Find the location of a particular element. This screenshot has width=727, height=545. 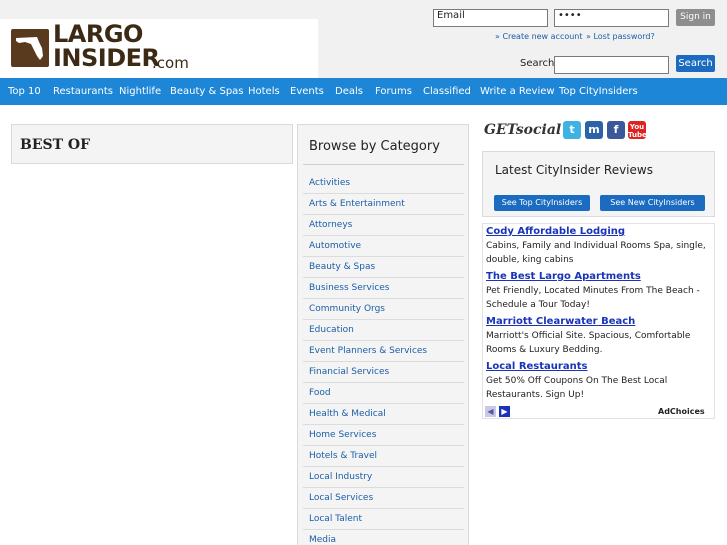

nav-hotels: Hotels is located at coordinates (264, 91).